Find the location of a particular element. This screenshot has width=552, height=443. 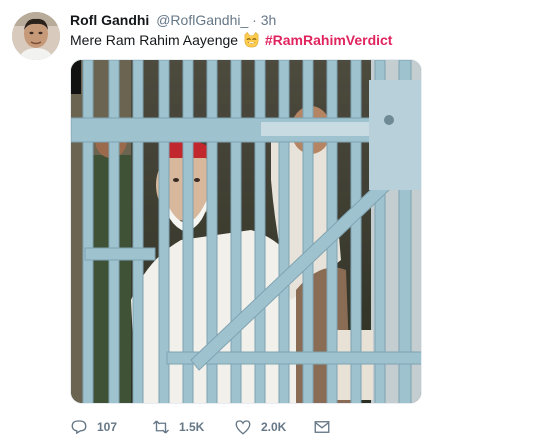

envelope-icon is located at coordinates (322, 427).